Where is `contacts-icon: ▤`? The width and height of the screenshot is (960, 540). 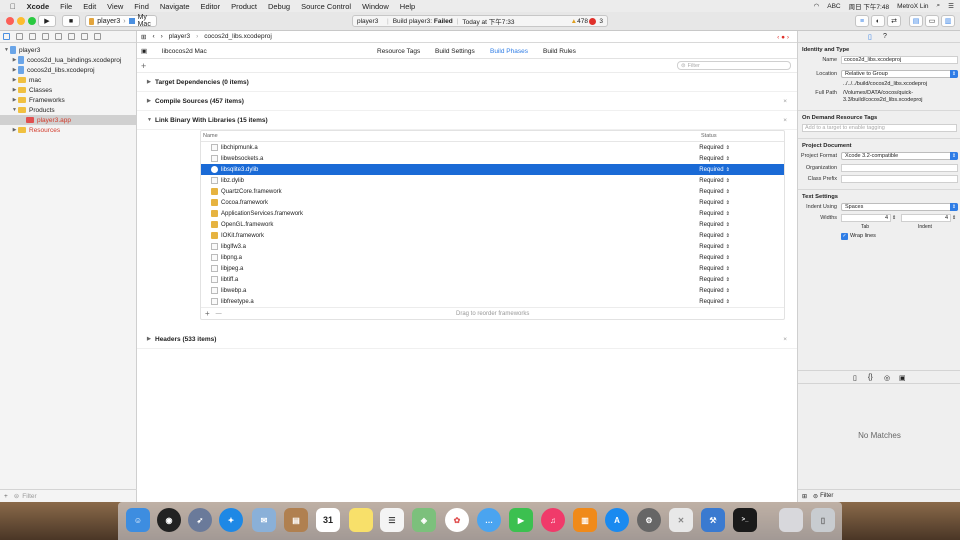 contacts-icon: ▤ is located at coordinates (296, 520).